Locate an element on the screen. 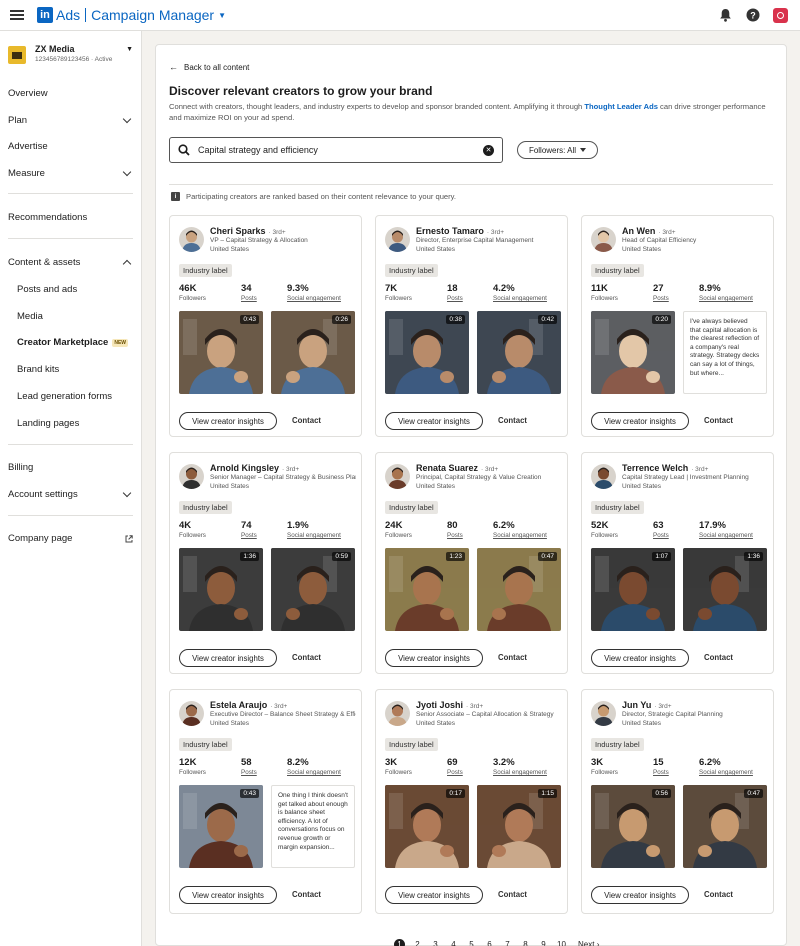  creator-name: Arnold Kingsley · 3rd+ is located at coordinates (254, 468).